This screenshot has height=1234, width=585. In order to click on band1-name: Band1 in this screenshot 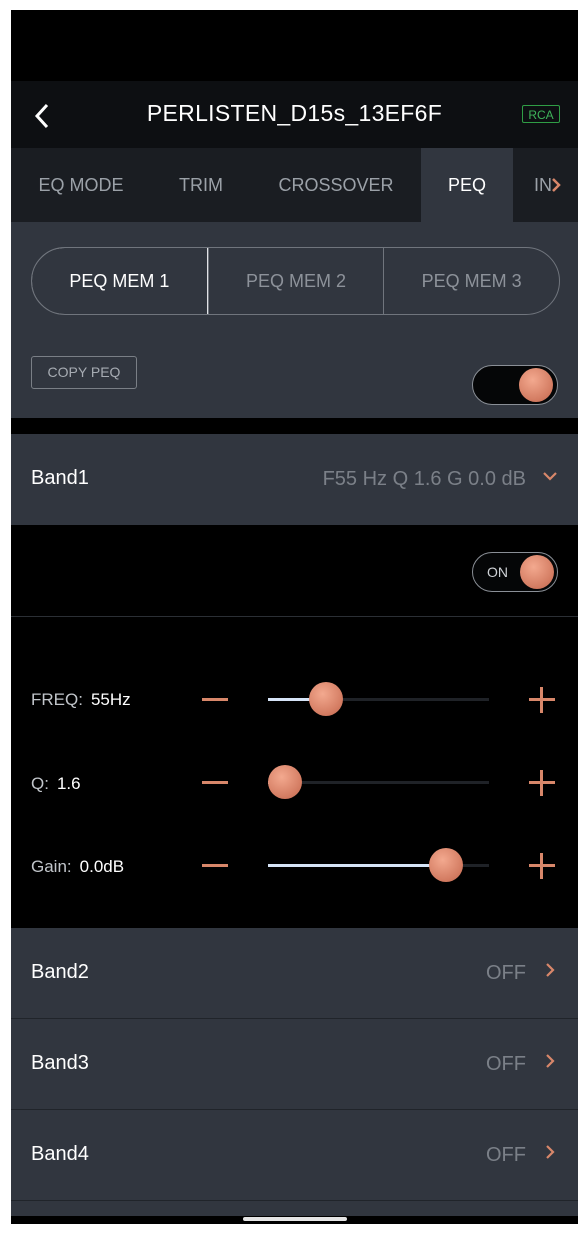, I will do `click(60, 478)`.